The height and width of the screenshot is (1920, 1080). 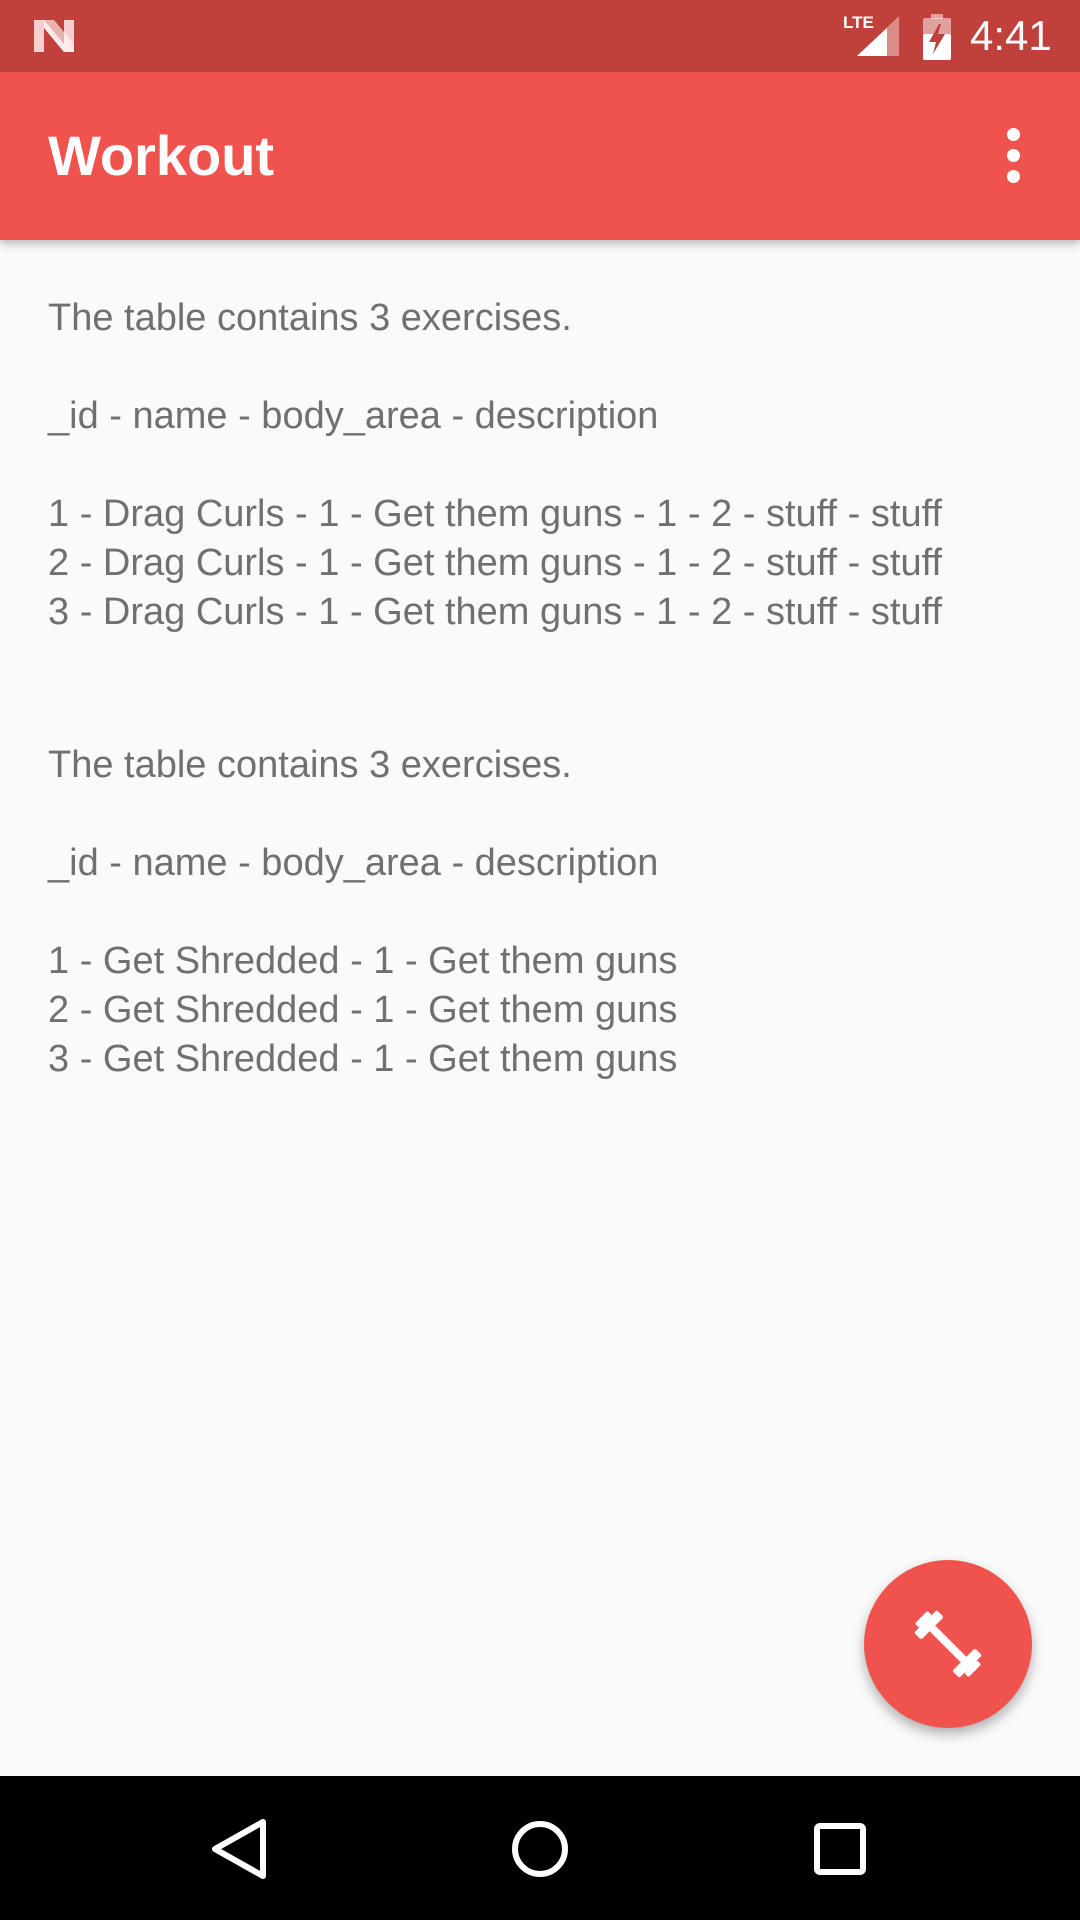 I want to click on lte-signal-icon: LTE, so click(x=871, y=34).